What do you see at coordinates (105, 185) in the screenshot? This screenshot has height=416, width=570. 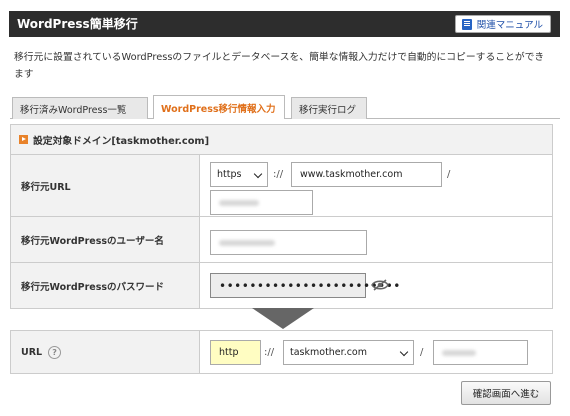 I see `source-url-label: 移行元URL` at bounding box center [105, 185].